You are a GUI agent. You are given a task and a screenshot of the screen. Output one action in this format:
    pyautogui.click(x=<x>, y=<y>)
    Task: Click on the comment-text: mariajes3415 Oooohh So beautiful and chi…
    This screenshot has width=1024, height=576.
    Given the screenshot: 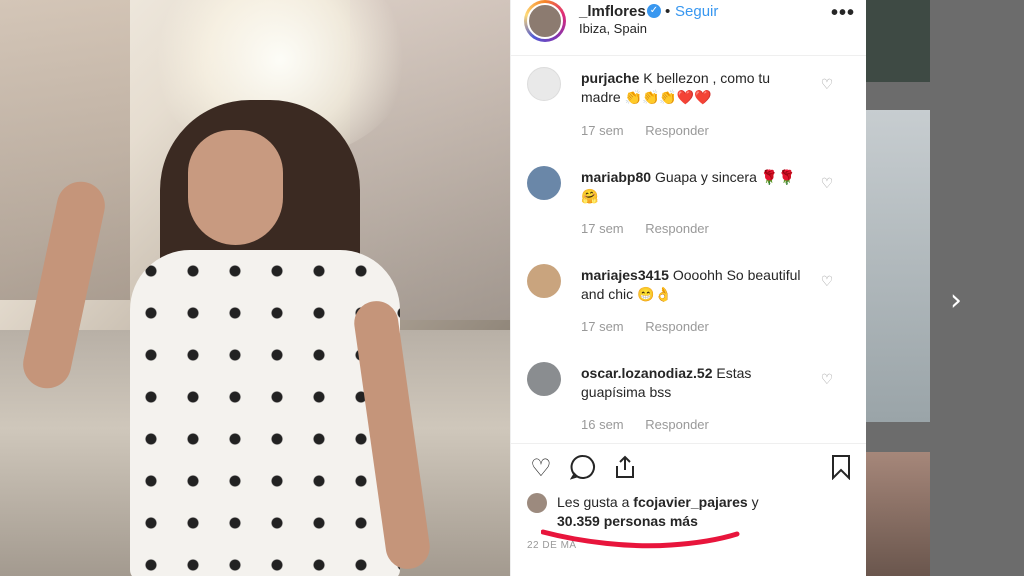 What is the action you would take?
    pyautogui.click(x=696, y=285)
    